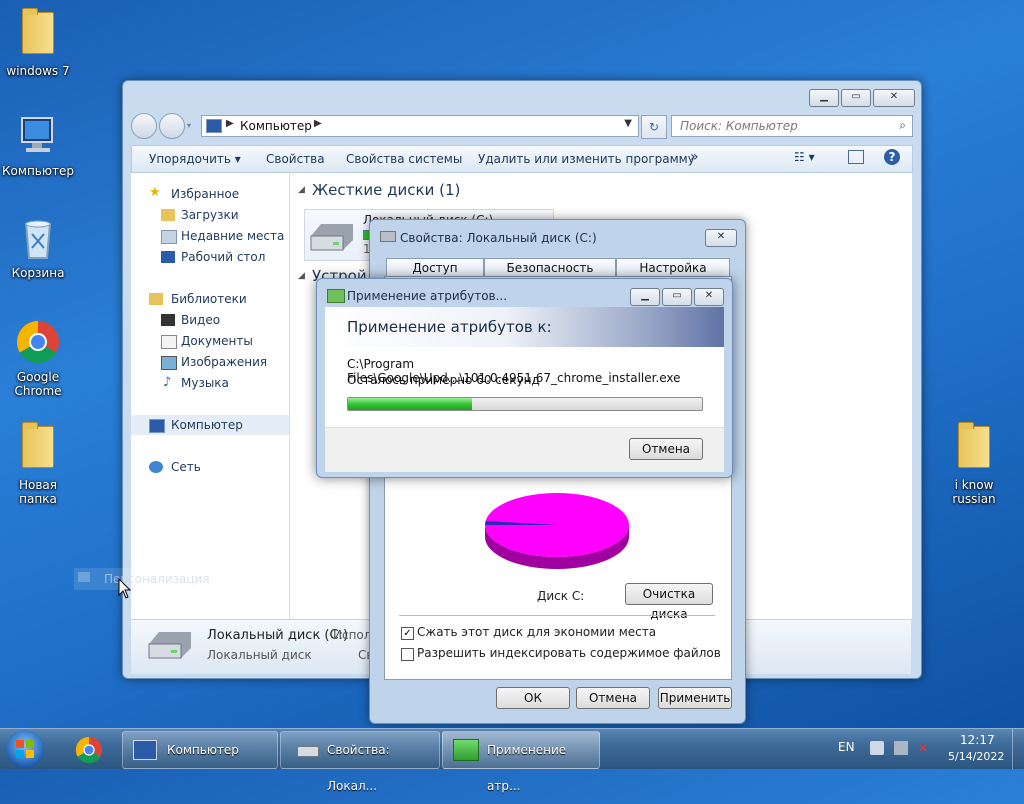 This screenshot has width=1024, height=804. I want to click on mouse-cursor-icon, so click(125, 588).